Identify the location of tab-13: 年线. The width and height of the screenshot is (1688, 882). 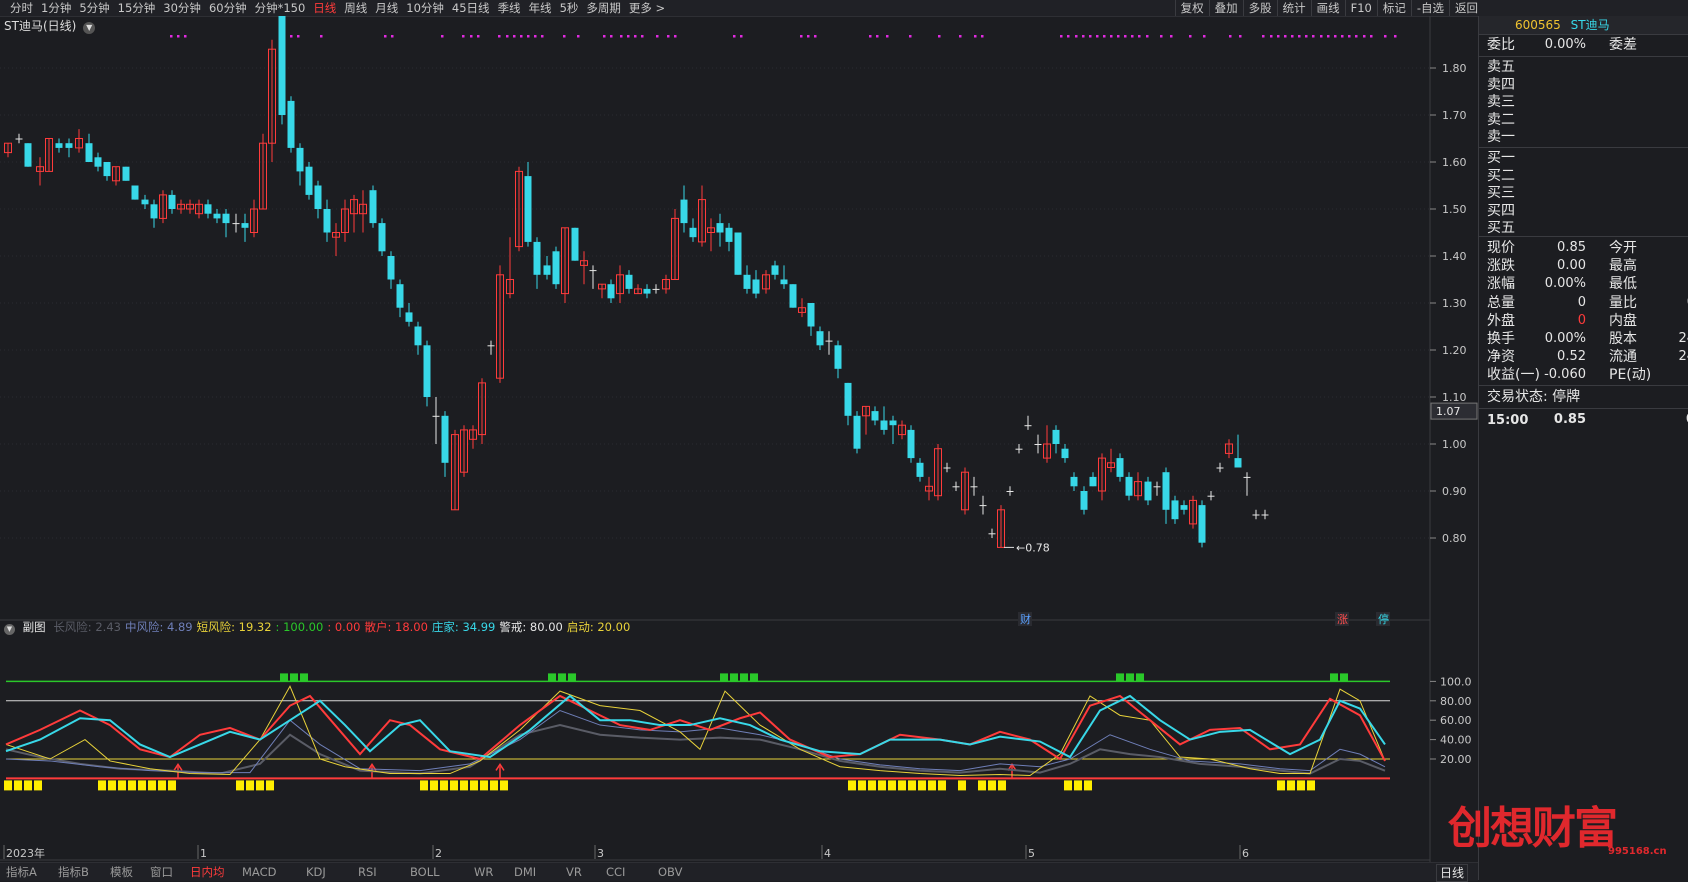
(540, 8).